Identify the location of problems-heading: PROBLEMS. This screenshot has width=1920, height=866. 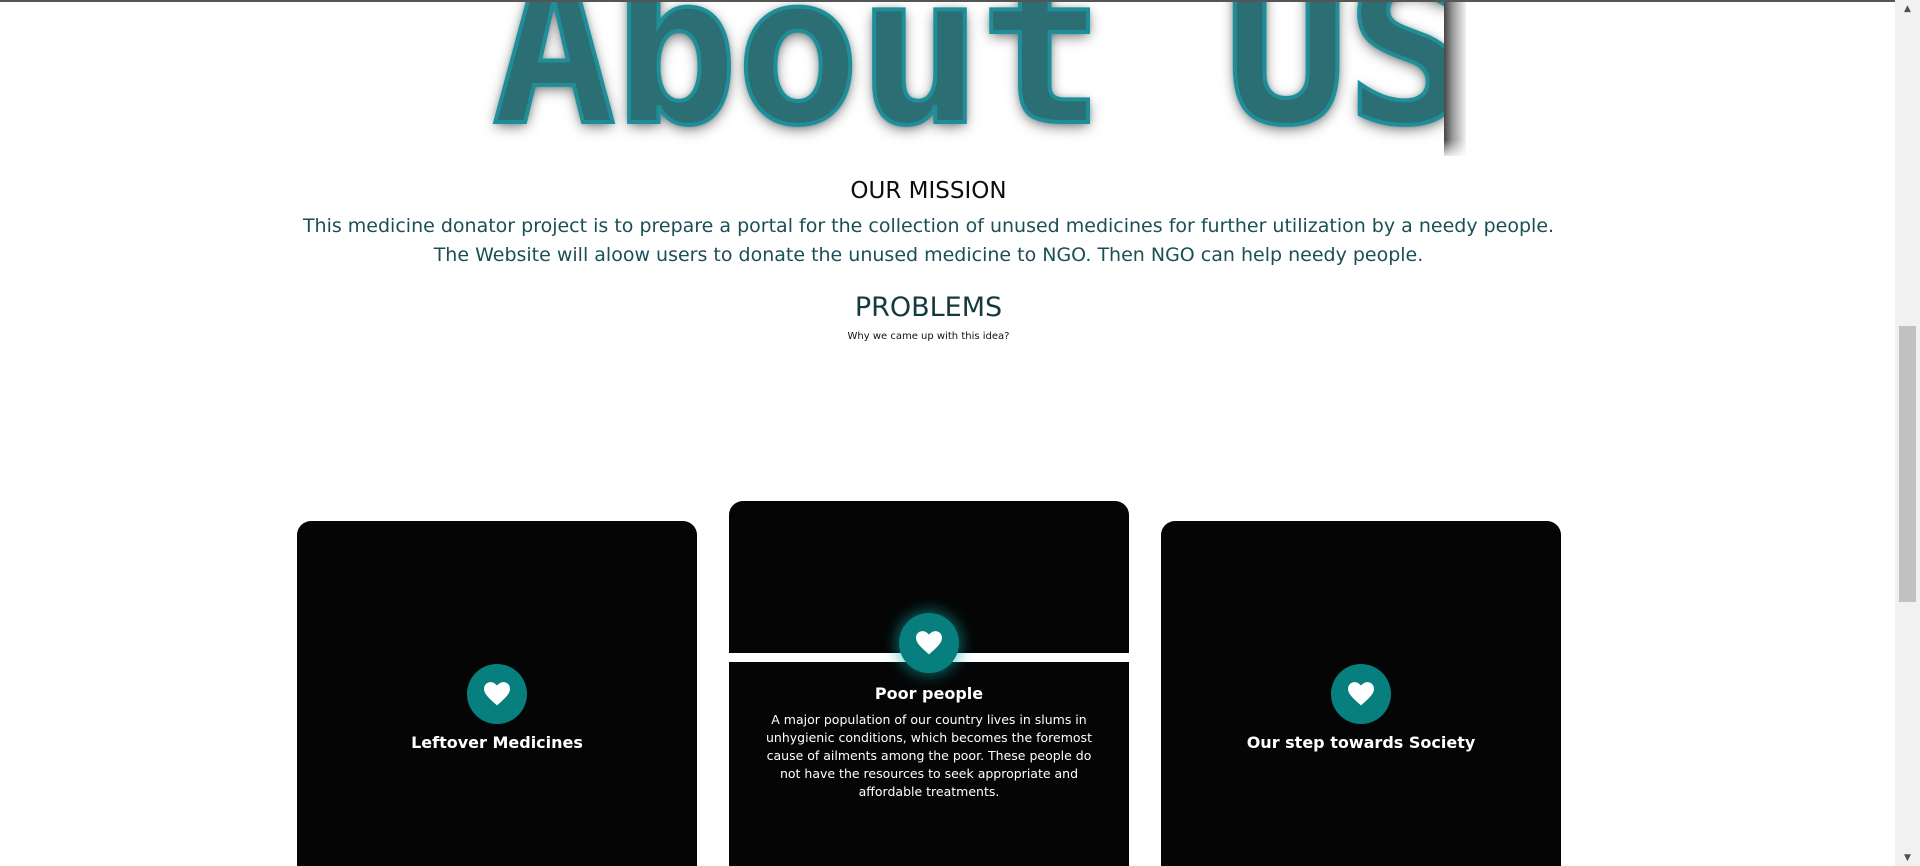
(928, 307).